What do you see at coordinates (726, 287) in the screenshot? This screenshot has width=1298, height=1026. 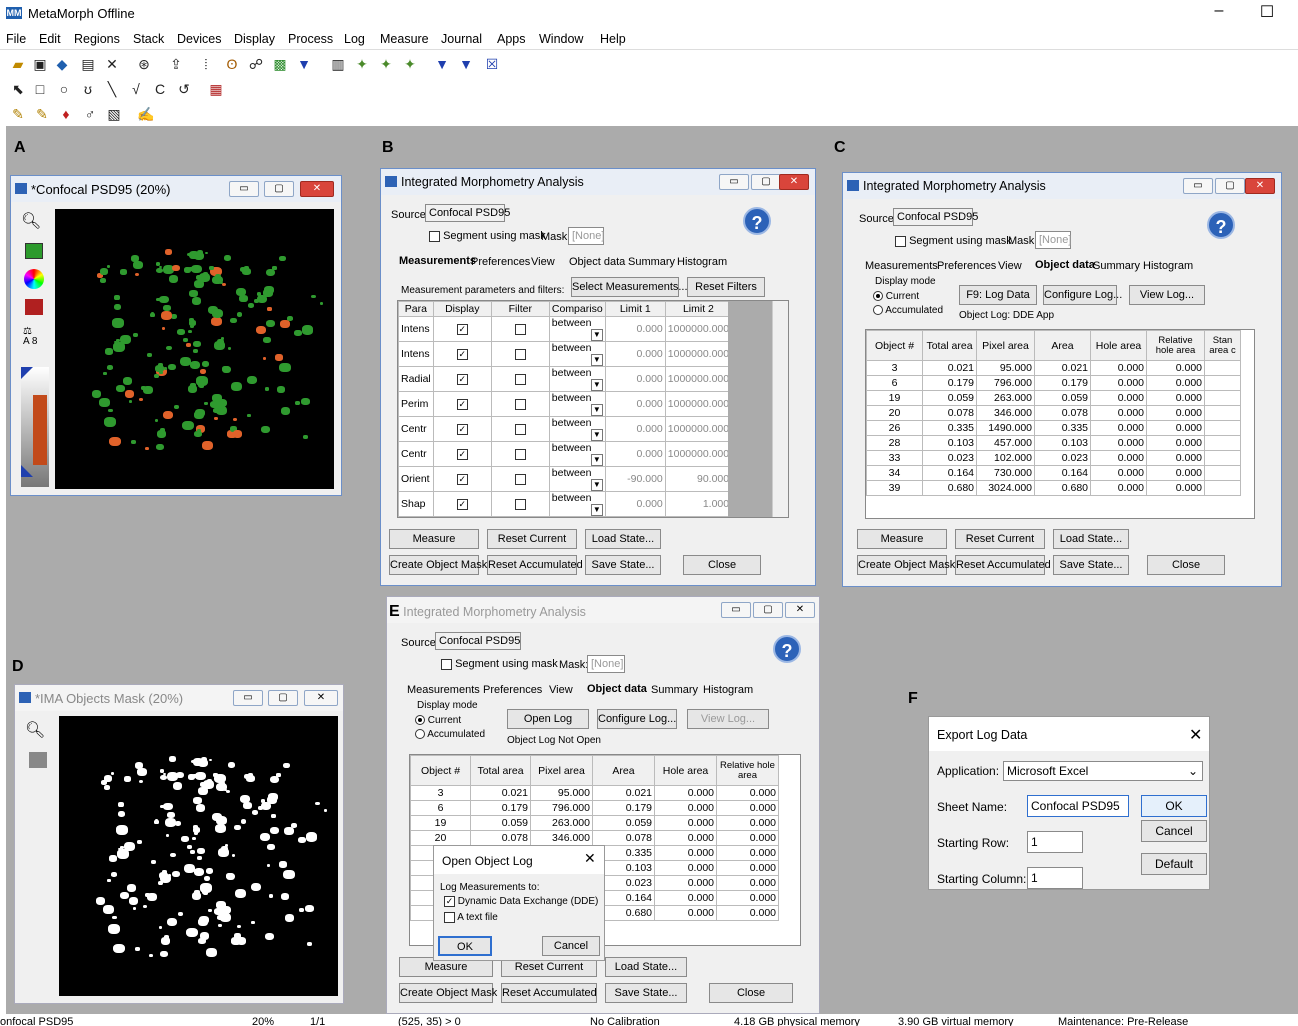 I see `reset-filters-button: Reset Filters` at bounding box center [726, 287].